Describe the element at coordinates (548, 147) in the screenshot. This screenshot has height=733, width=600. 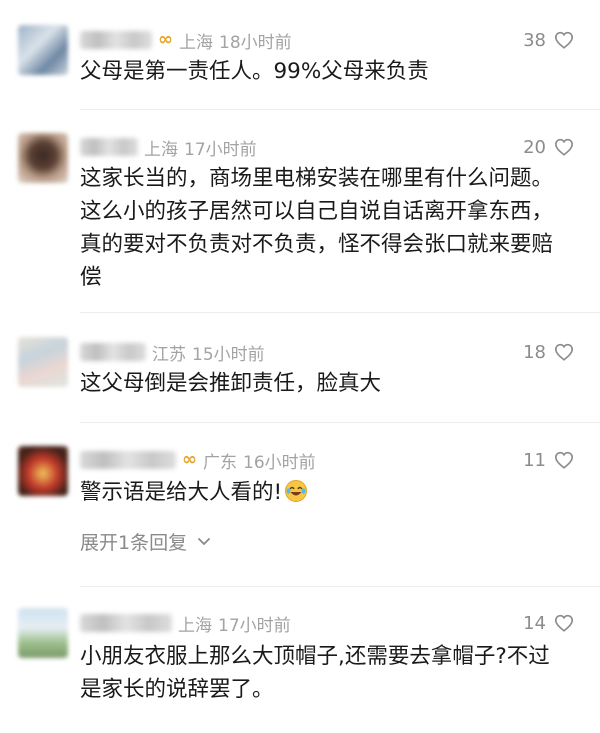
I see `like-button: 20` at that location.